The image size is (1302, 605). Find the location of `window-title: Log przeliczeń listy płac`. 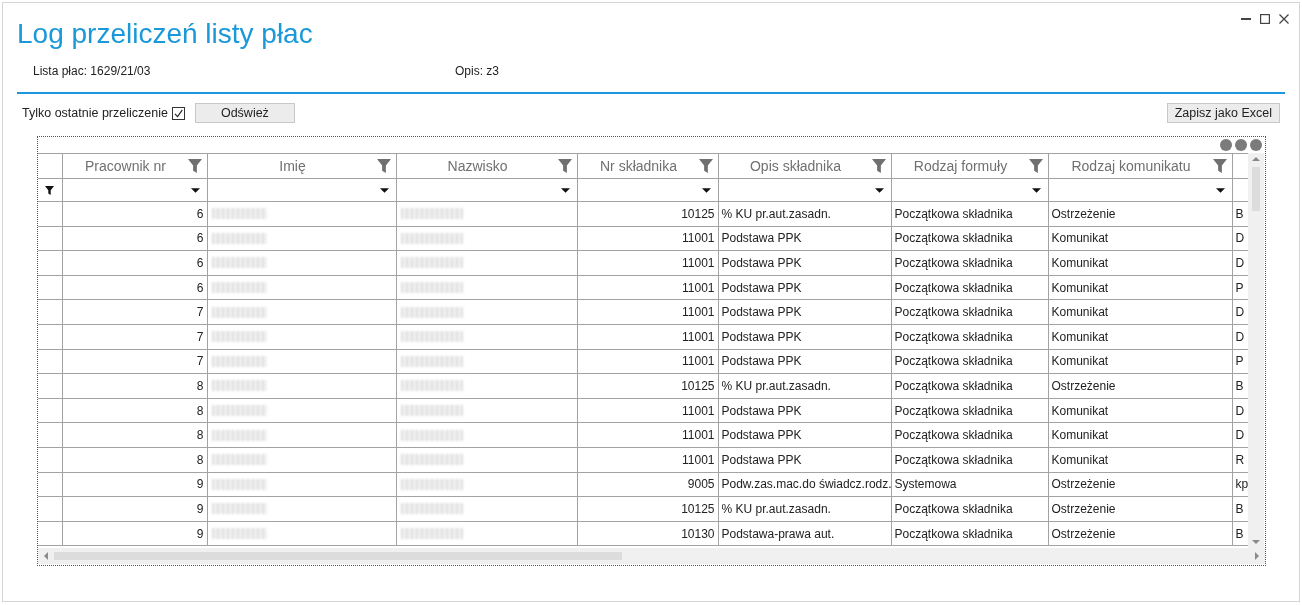

window-title: Log przeliczeń listy płac is located at coordinates (165, 34).